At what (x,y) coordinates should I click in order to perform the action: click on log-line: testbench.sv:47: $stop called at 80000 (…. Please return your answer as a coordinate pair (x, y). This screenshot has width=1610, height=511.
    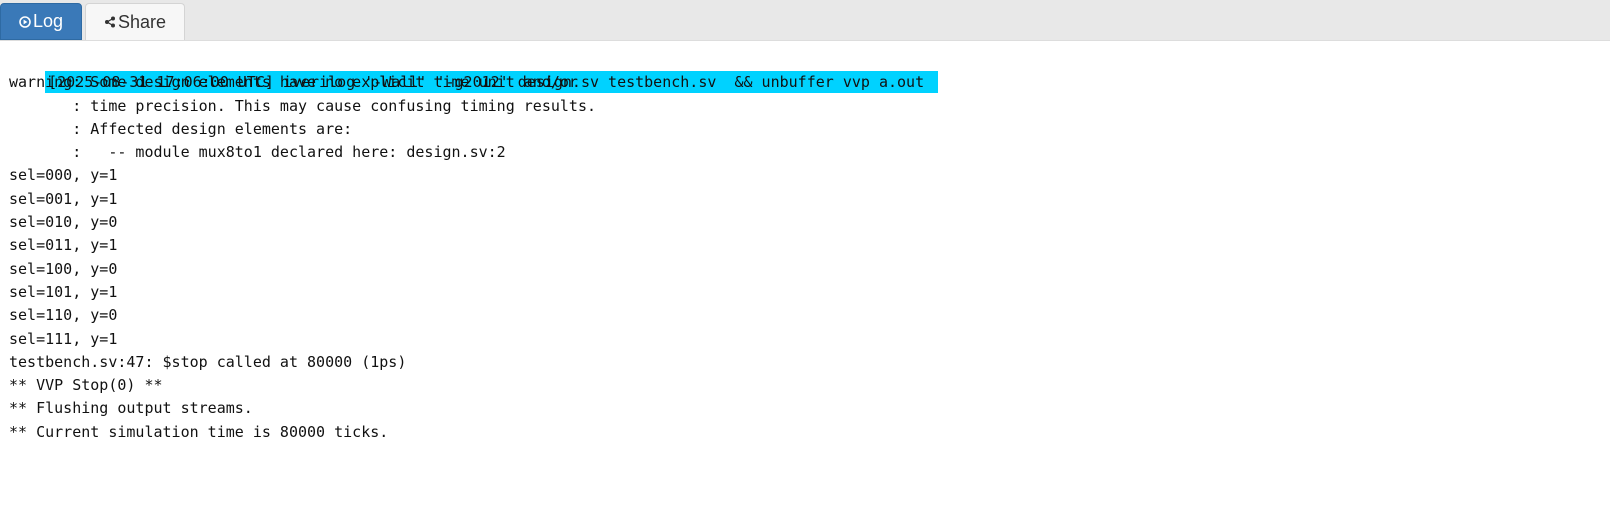
    Looking at the image, I should click on (208, 361).